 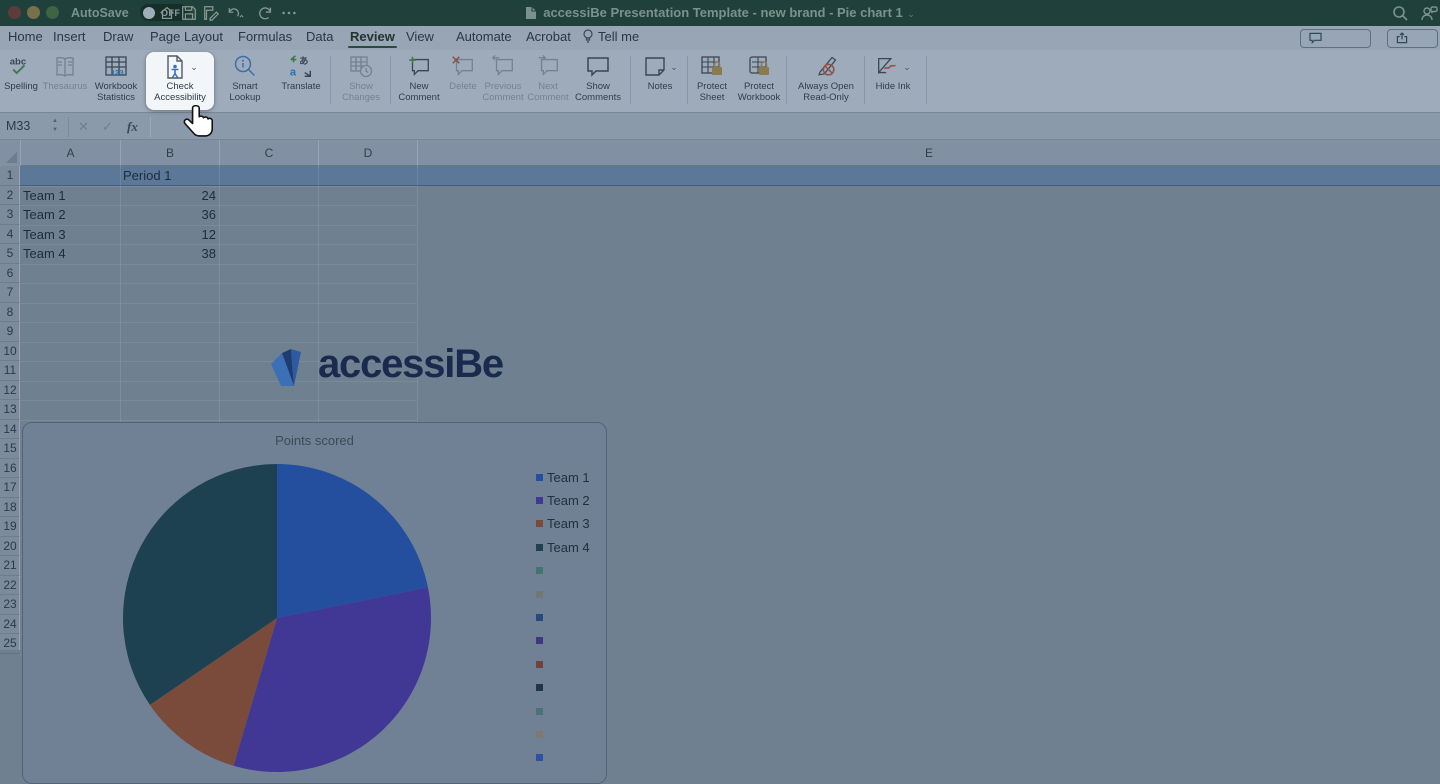 I want to click on comments-button: Comments, so click(x=1335, y=45).